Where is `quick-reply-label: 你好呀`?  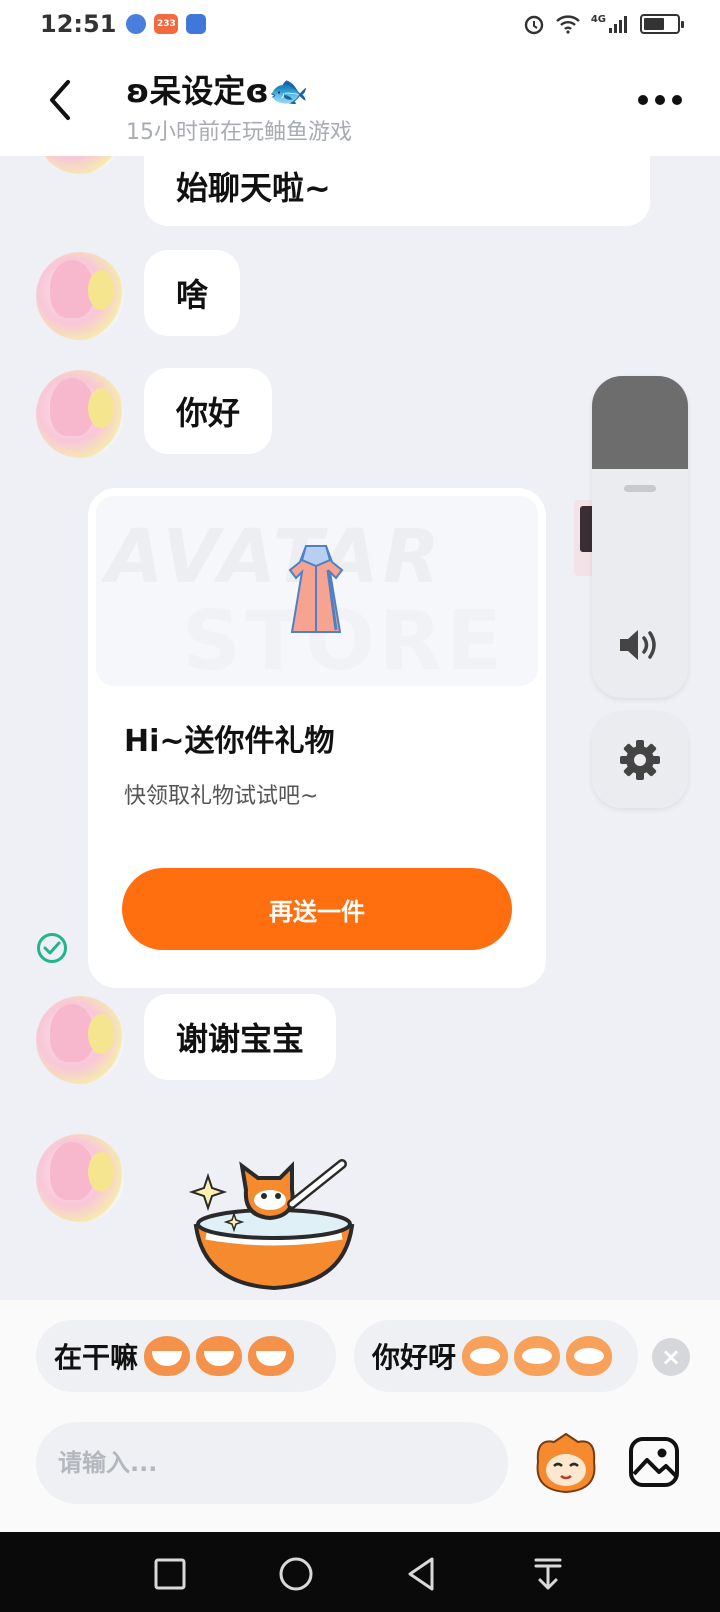 quick-reply-label: 你好呀 is located at coordinates (414, 1357).